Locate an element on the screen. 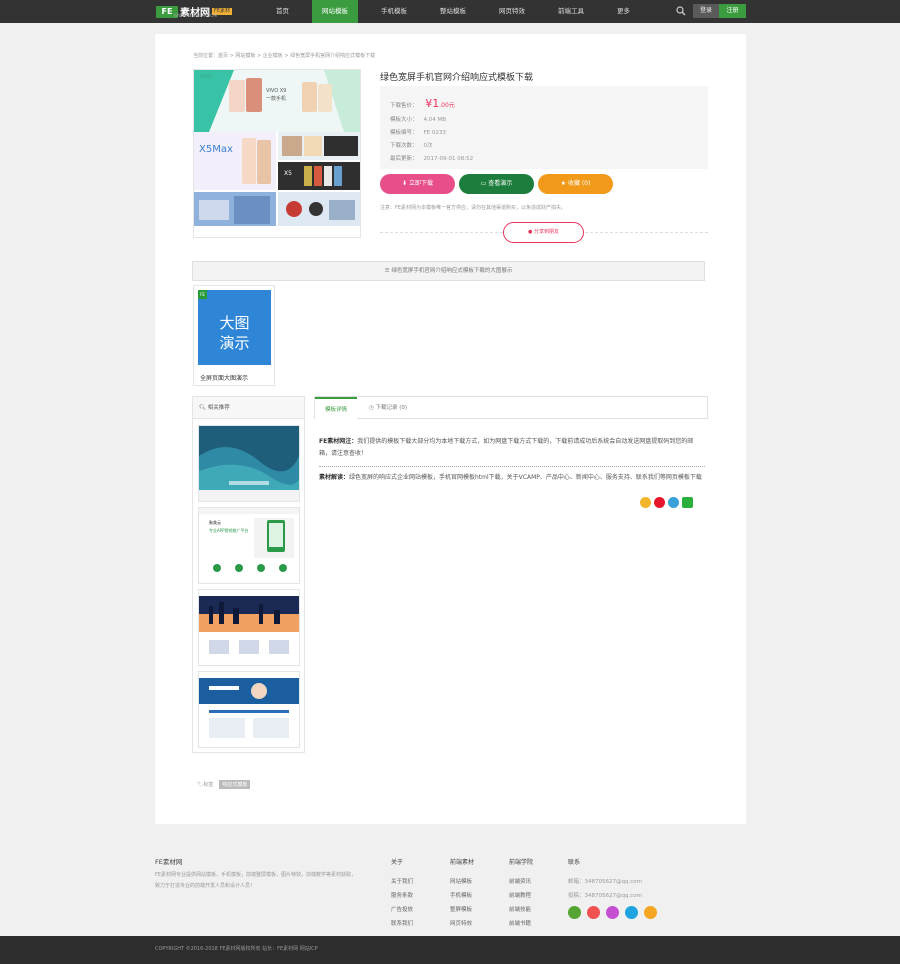 The image size is (900, 964). demo-text-1: 大图 is located at coordinates (234, 323).